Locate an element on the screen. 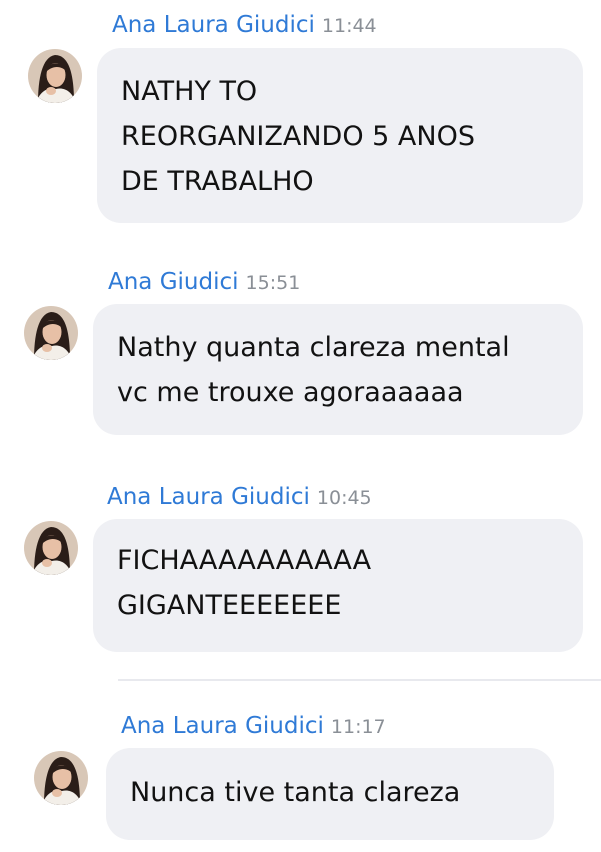 This screenshot has width=601, height=852. divider is located at coordinates (359, 680).